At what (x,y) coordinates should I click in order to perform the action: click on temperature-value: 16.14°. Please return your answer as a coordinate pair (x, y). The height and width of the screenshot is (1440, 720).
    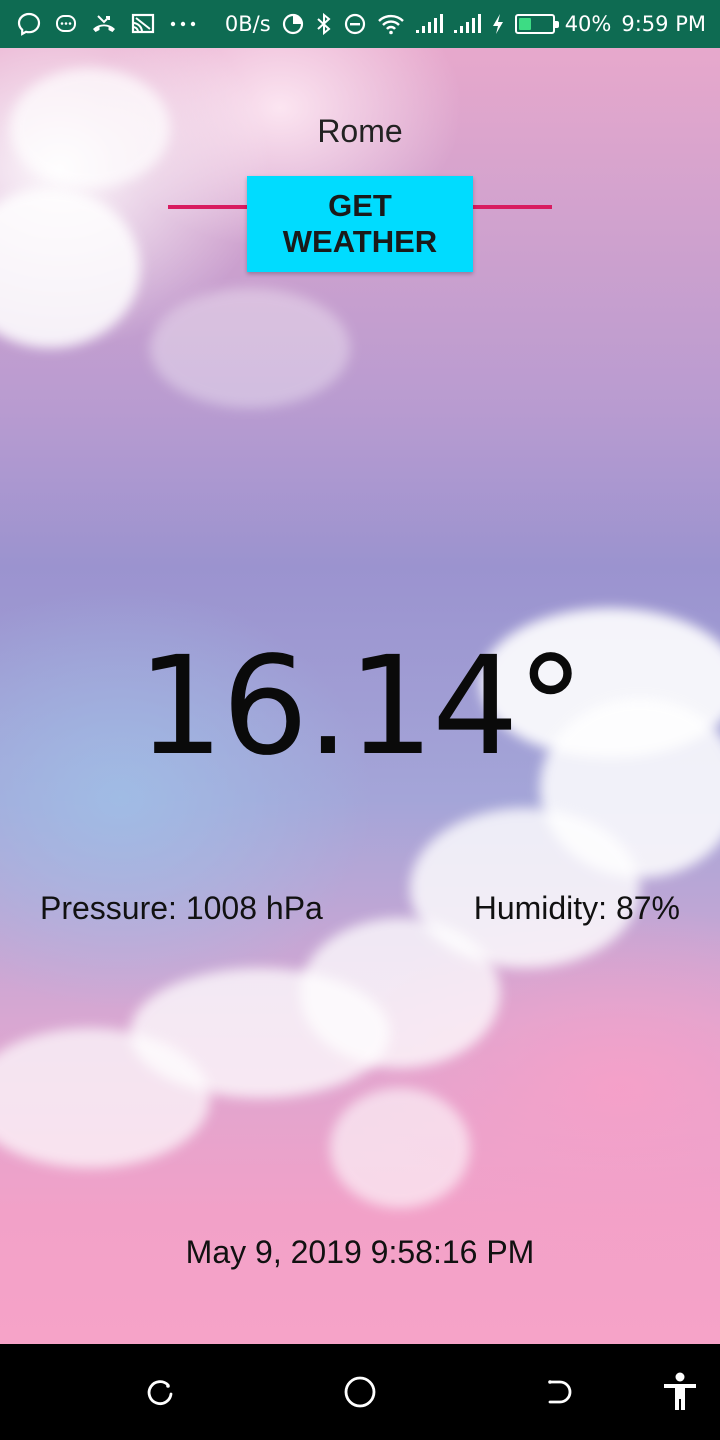
    Looking at the image, I should click on (360, 707).